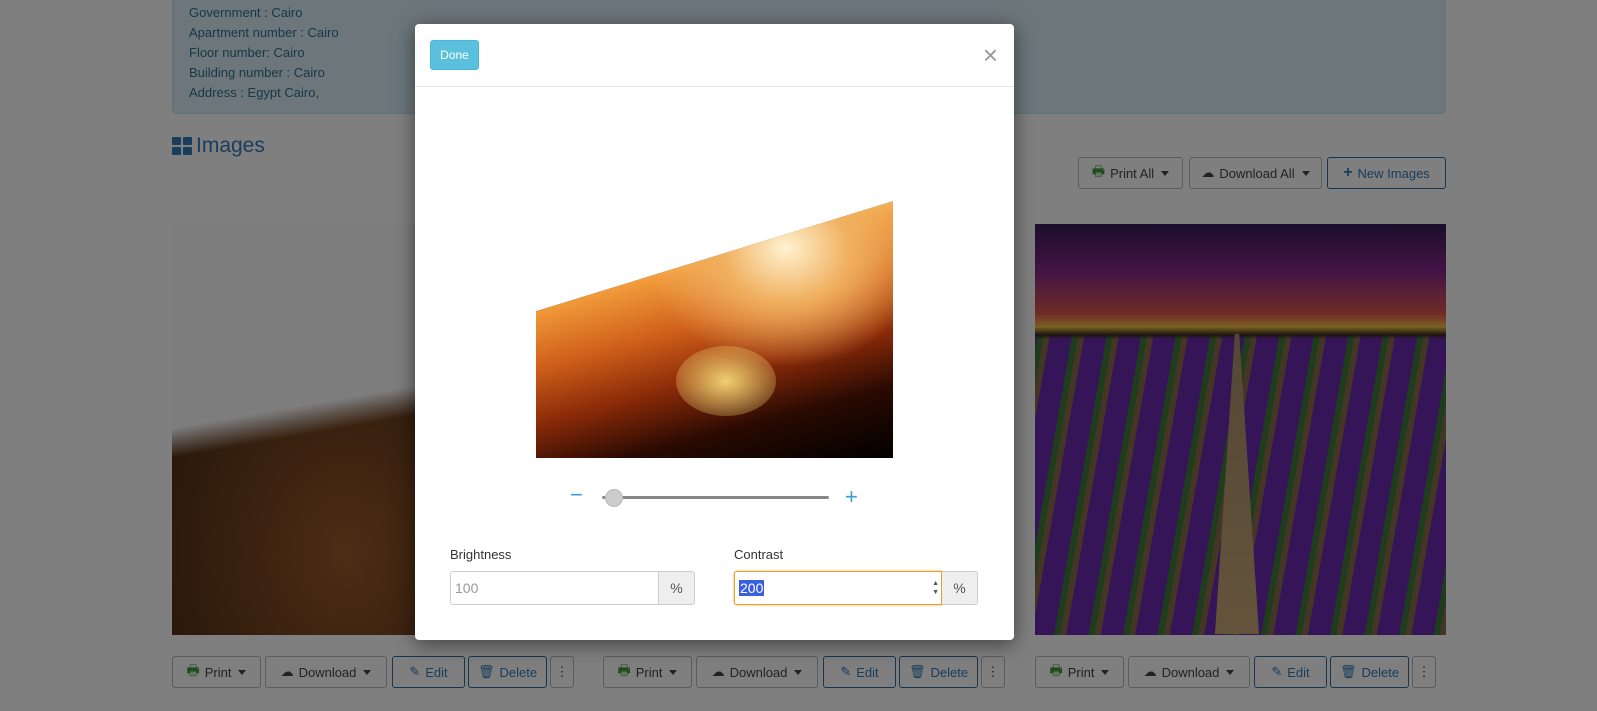 The width and height of the screenshot is (1597, 711). I want to click on contrast-unit: %, so click(960, 588).